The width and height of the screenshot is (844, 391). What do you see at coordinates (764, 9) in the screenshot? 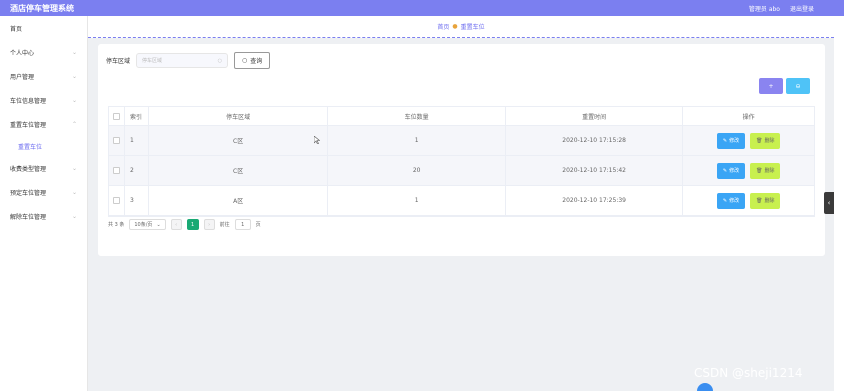
I see `user-label: 管理员 abo` at bounding box center [764, 9].